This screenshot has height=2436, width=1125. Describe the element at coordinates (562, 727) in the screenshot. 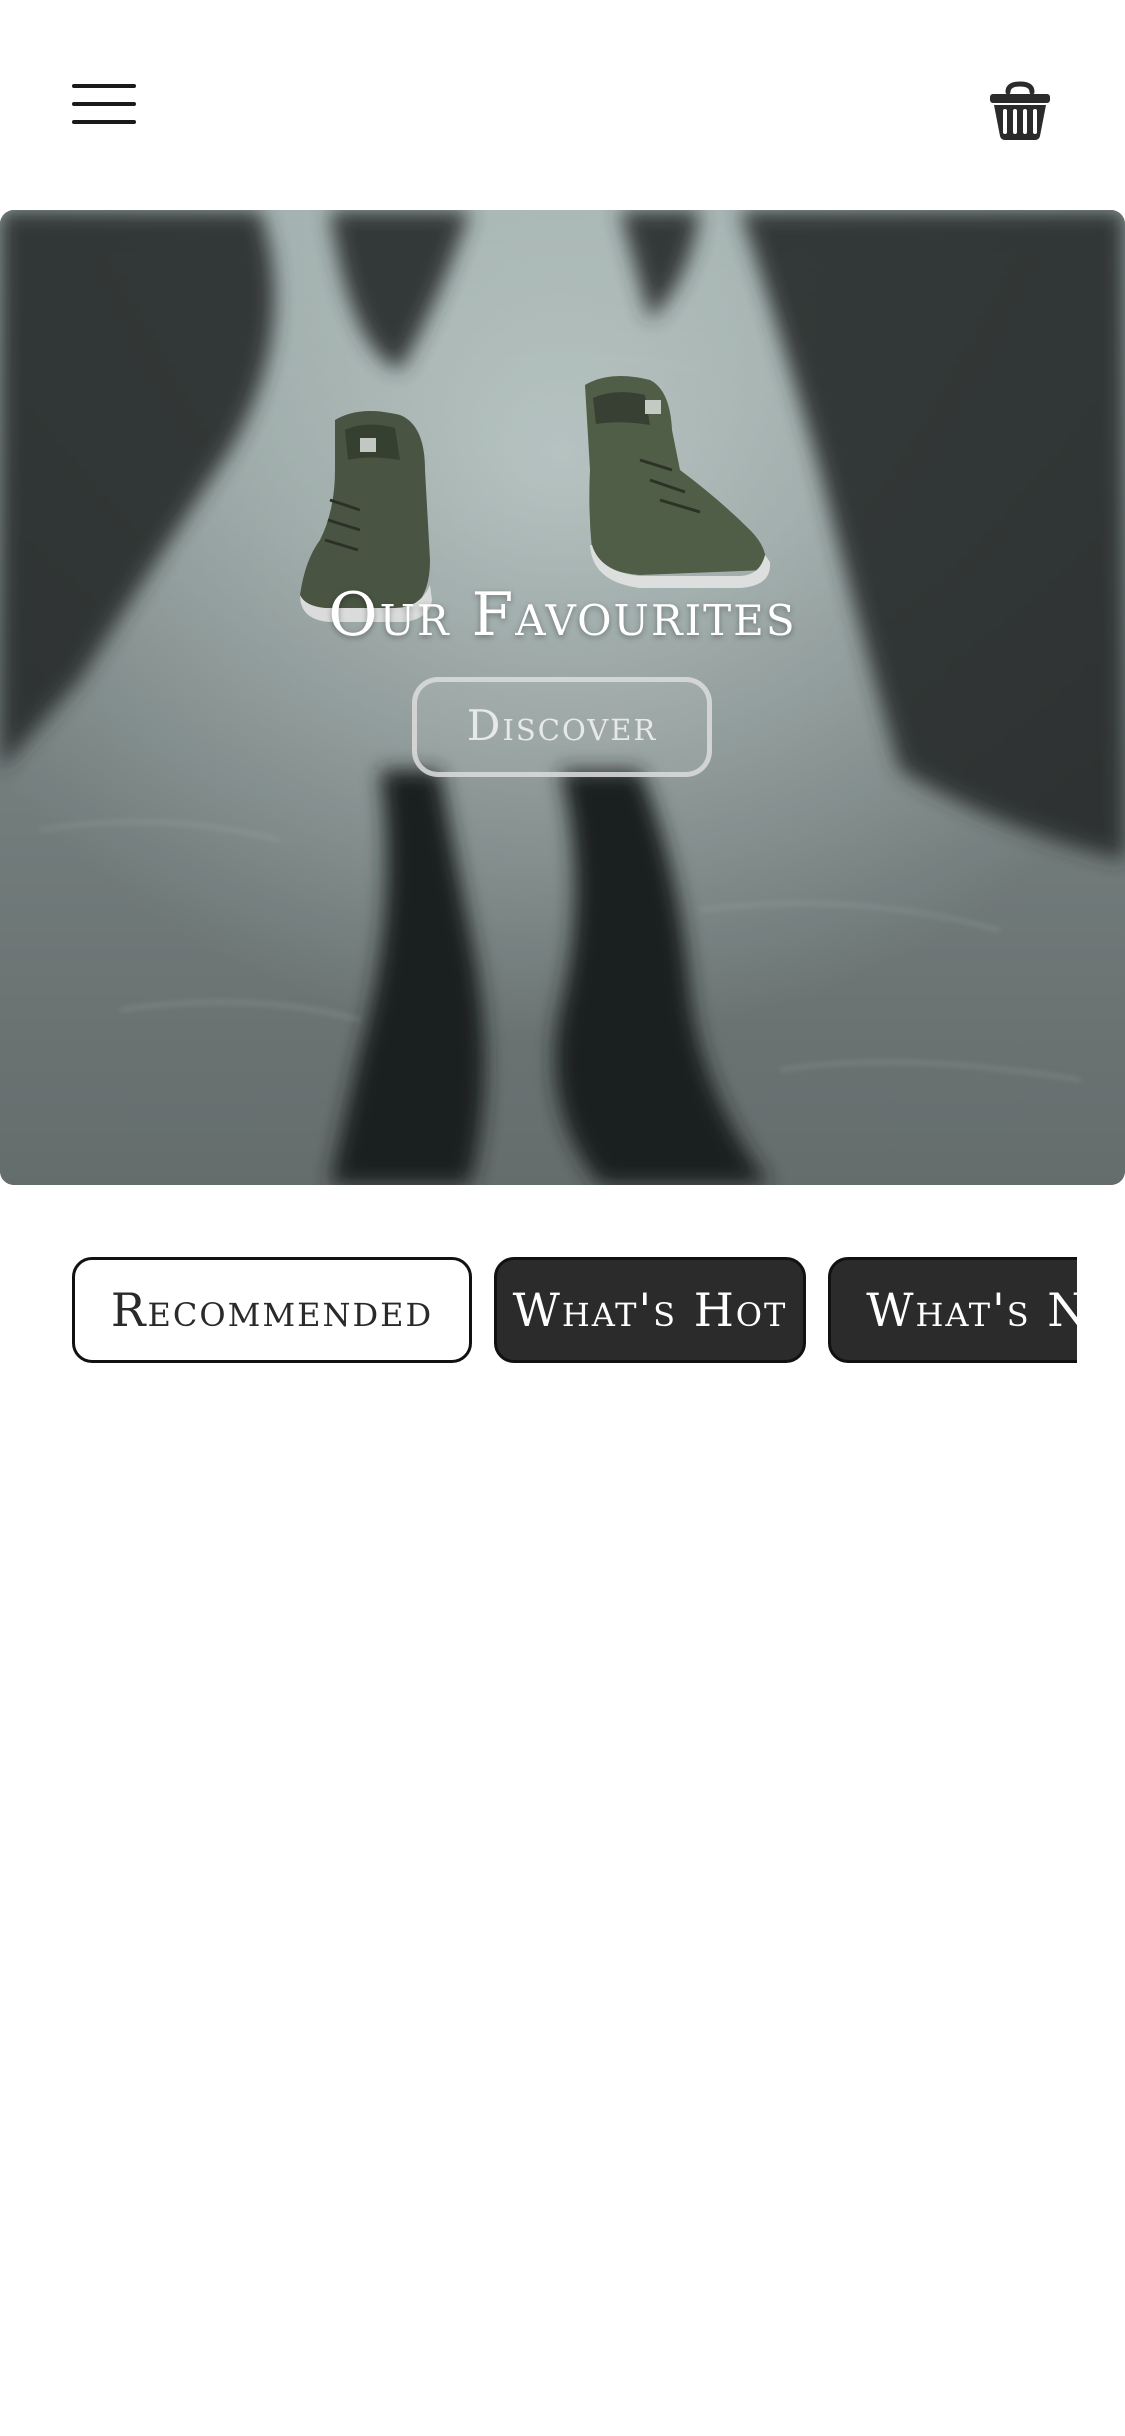

I see `discover-button: Discover` at that location.